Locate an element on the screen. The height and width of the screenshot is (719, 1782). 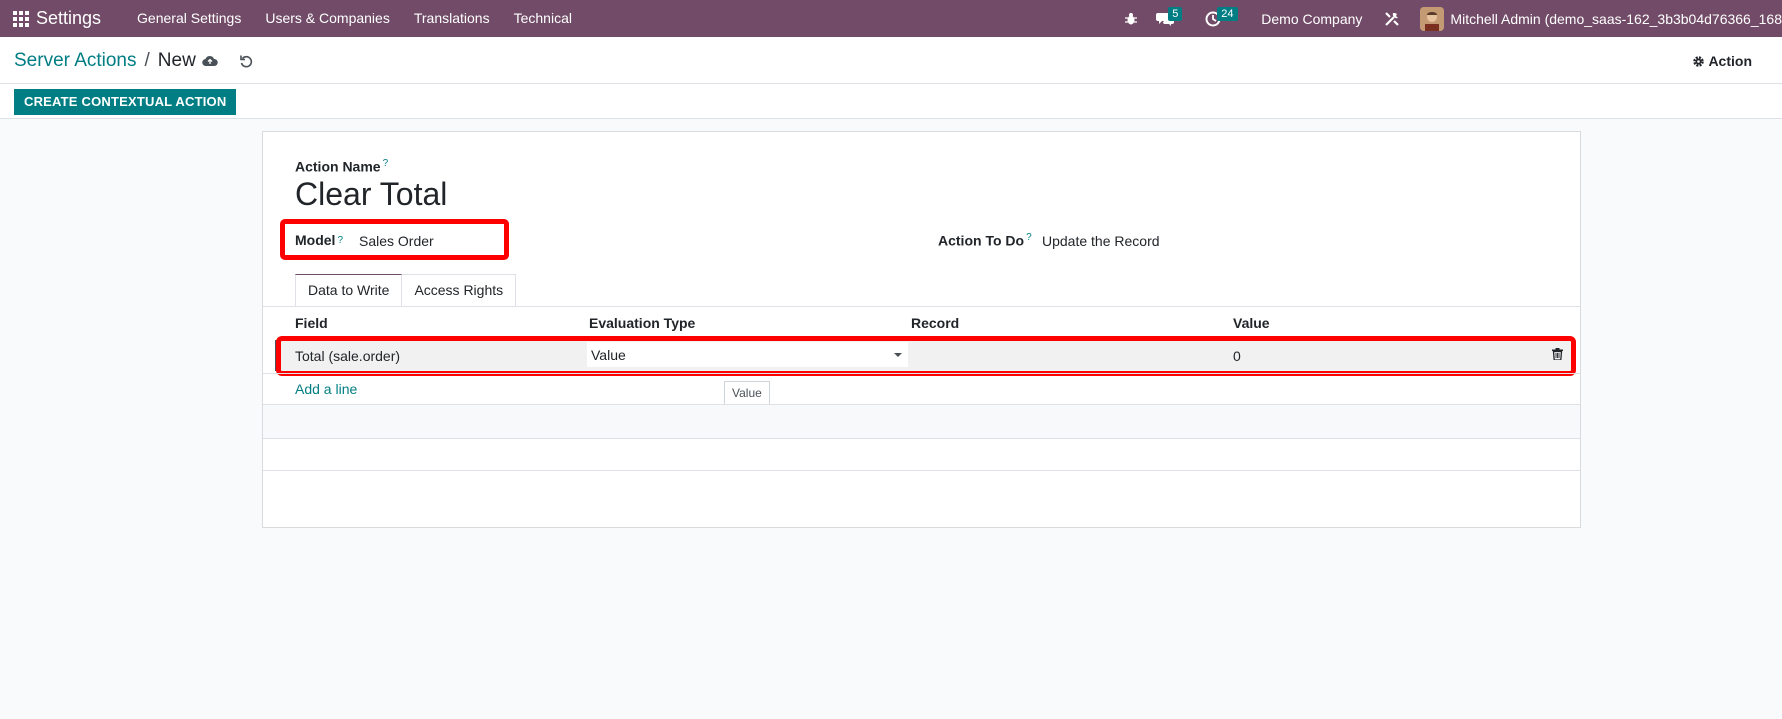
company-switcher: Demo Company is located at coordinates (1310, 19).